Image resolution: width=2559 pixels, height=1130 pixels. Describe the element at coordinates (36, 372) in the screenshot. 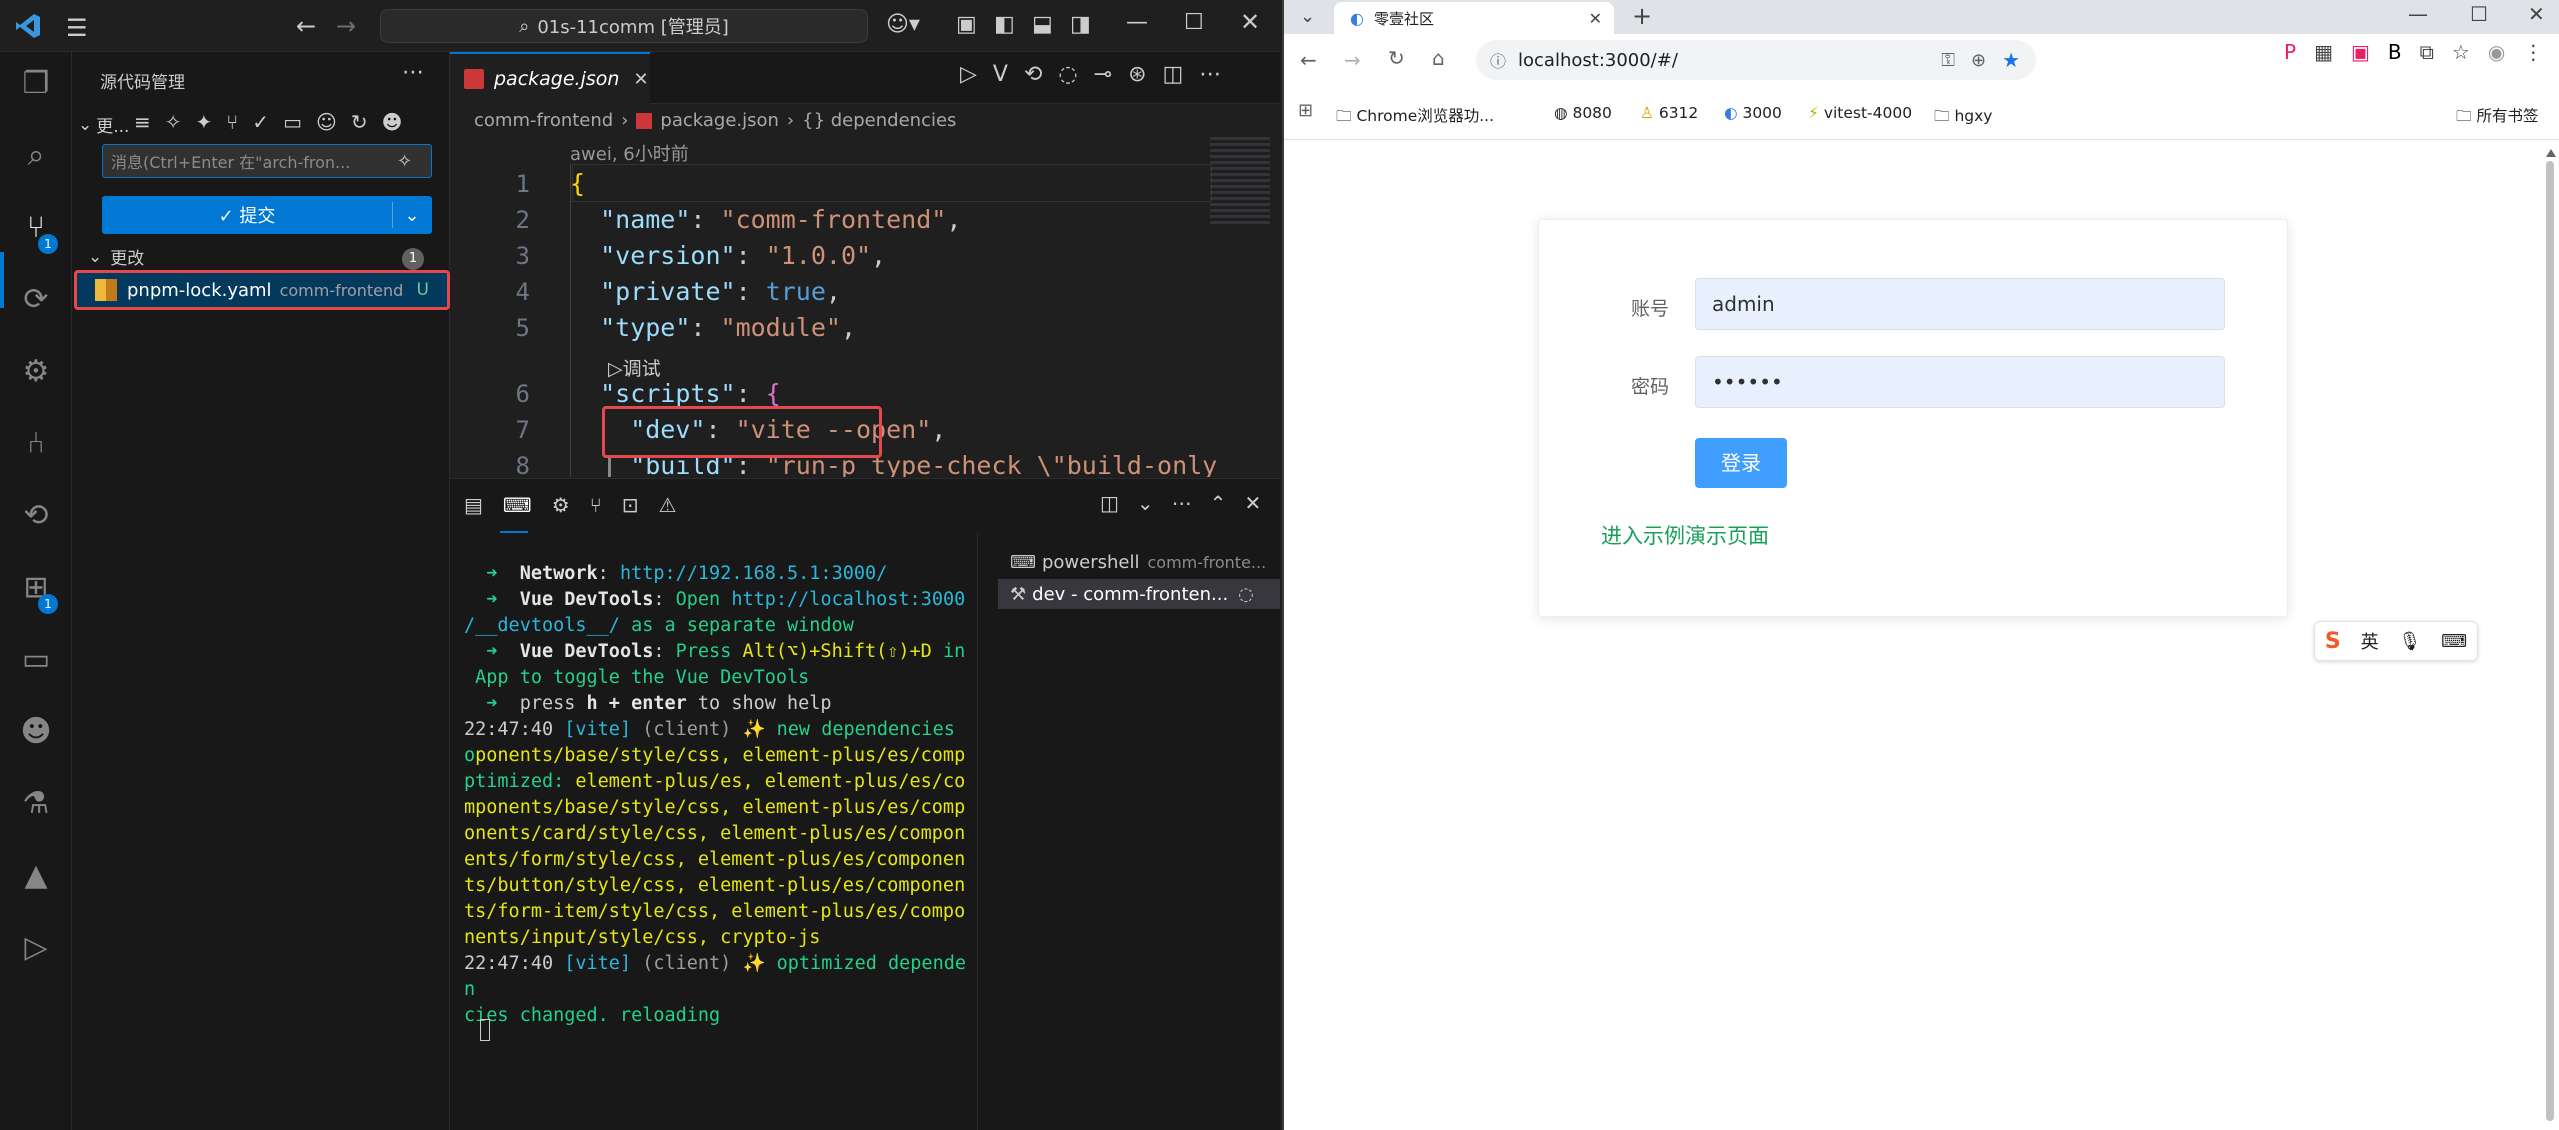

I see `run-debug-icon: ⚙` at that location.